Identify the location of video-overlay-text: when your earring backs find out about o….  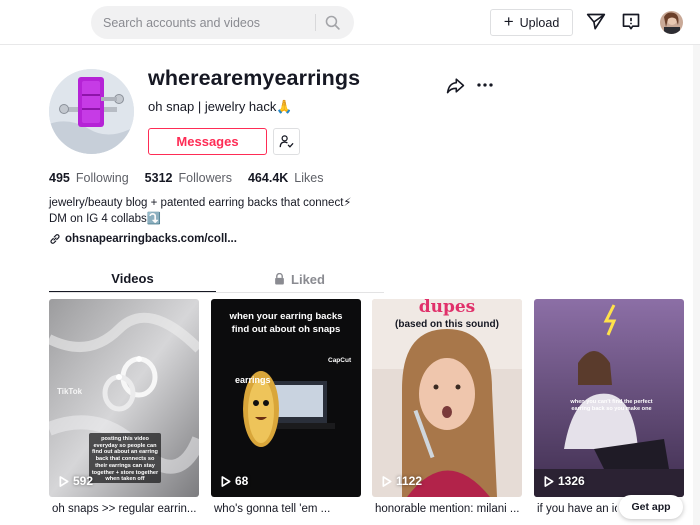
(286, 323).